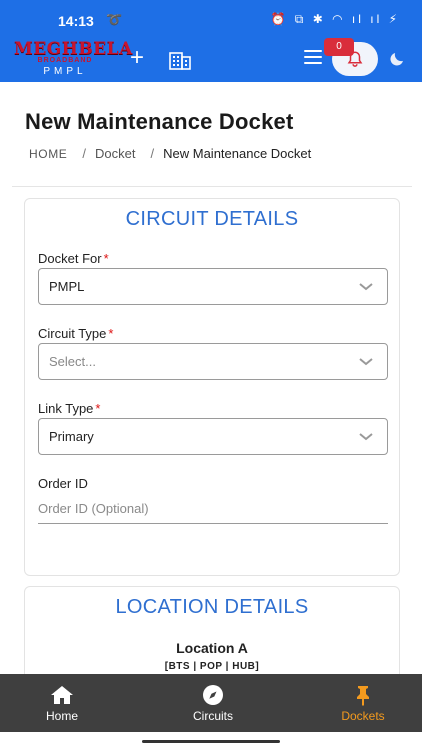 Image resolution: width=422 pixels, height=750 pixels. Describe the element at coordinates (213, 436) in the screenshot. I see `link-type-select: Primary` at that location.